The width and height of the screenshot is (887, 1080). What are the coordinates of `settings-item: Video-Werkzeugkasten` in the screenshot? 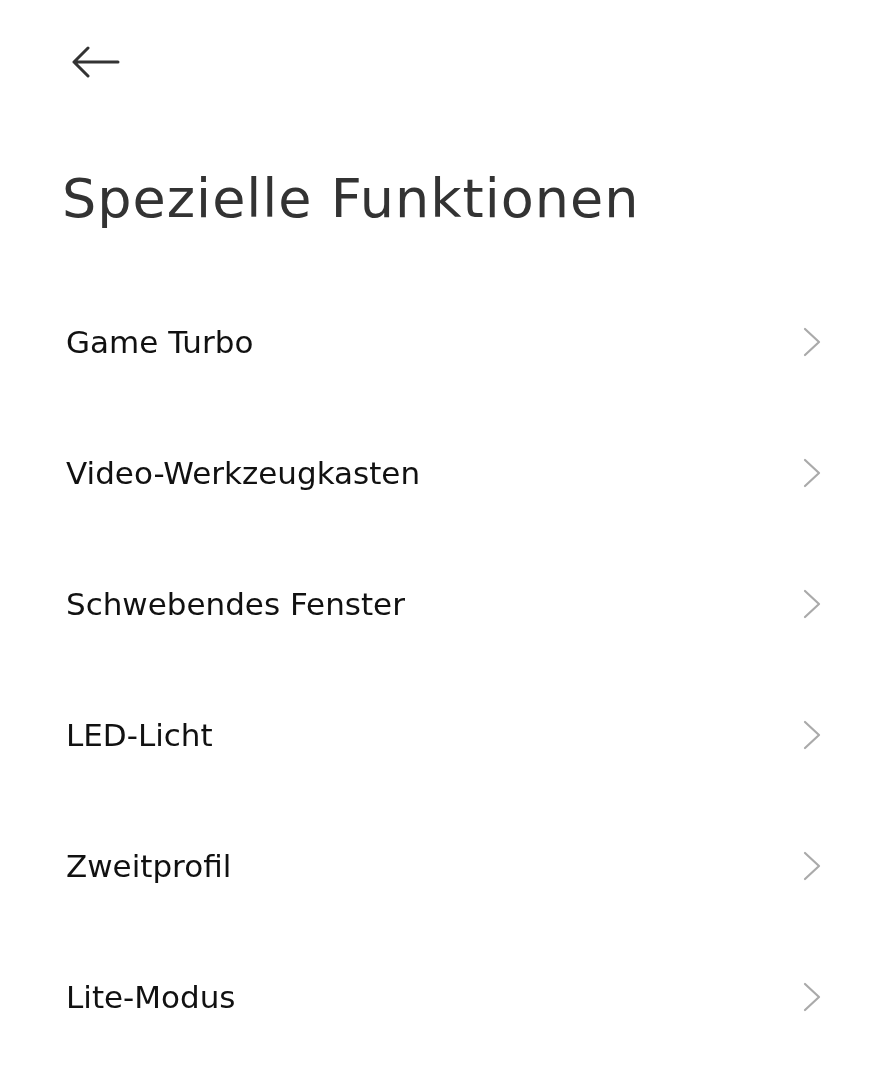 It's located at (443, 472).